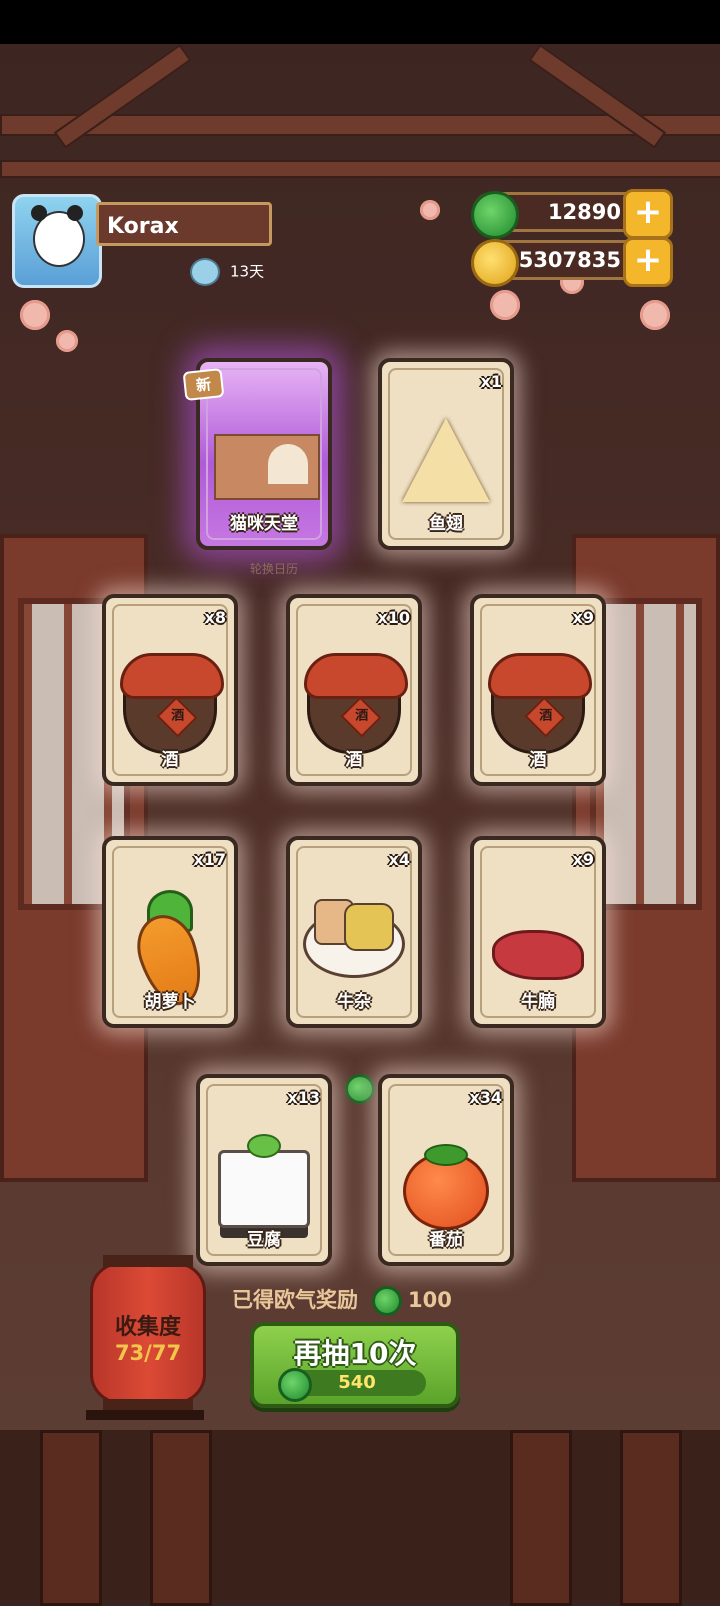 The image size is (720, 1606). I want to click on card-label: 牛杂, so click(354, 1002).